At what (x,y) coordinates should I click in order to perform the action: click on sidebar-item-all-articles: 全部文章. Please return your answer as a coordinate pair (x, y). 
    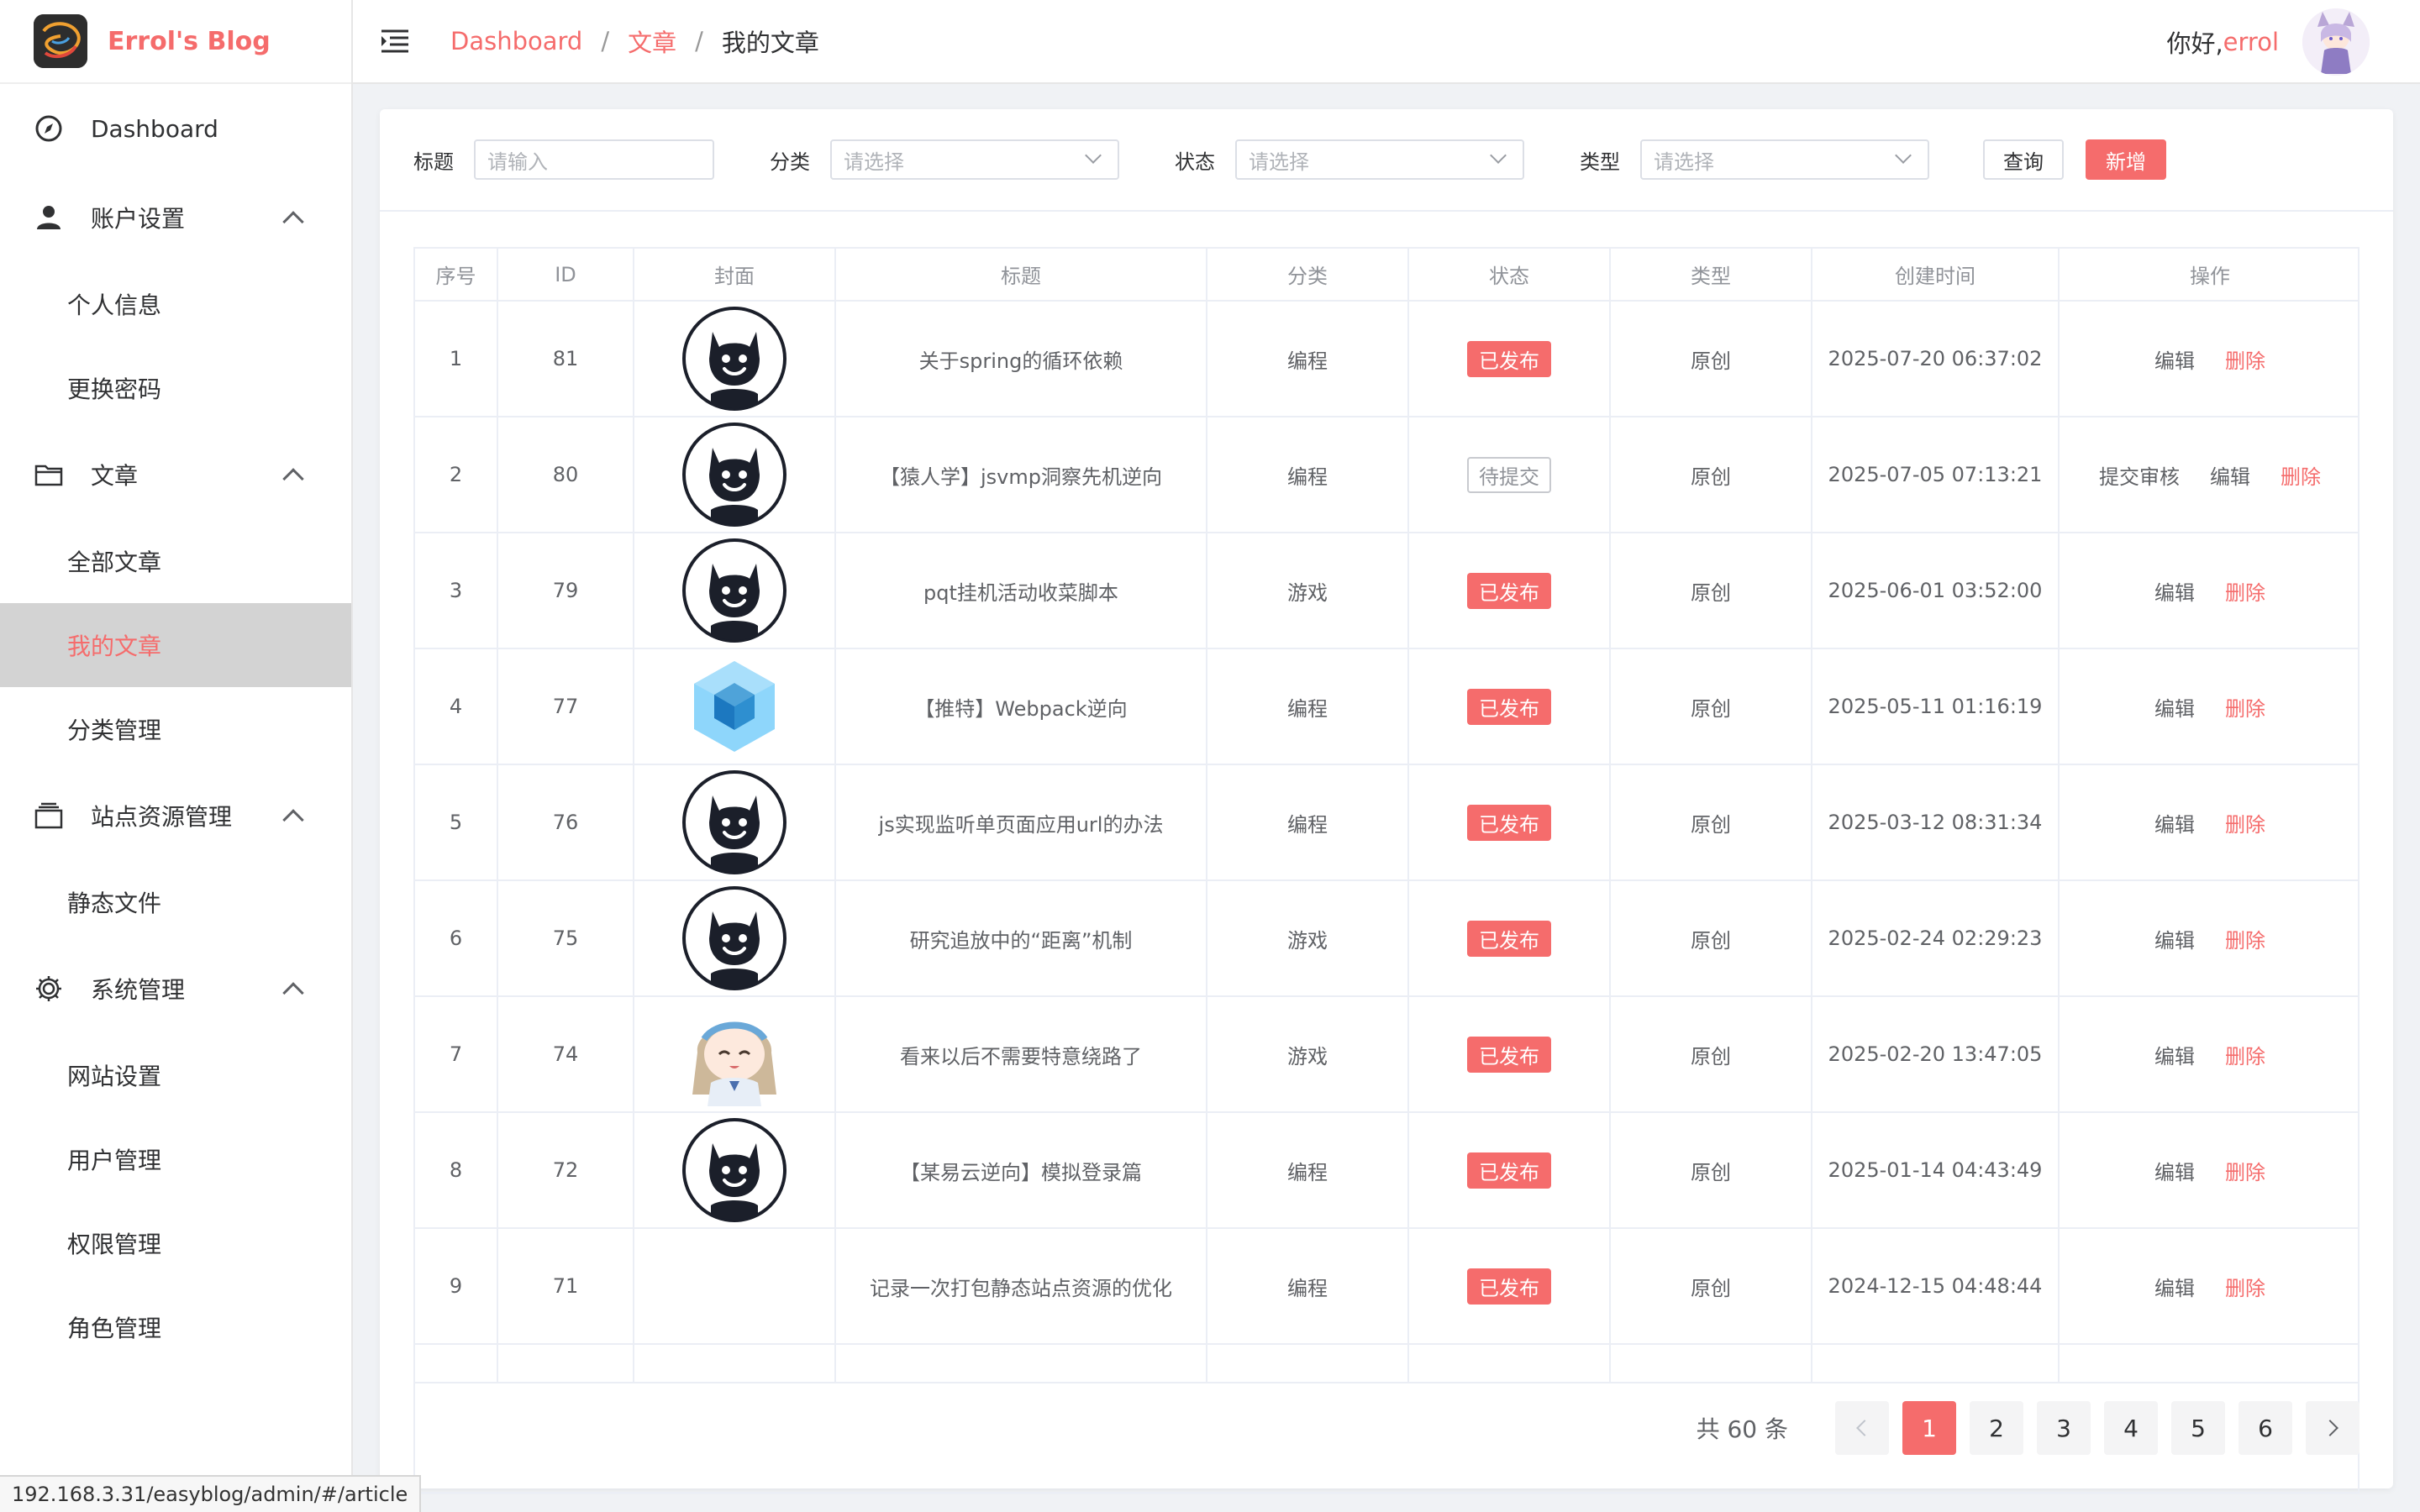
    Looking at the image, I should click on (176, 561).